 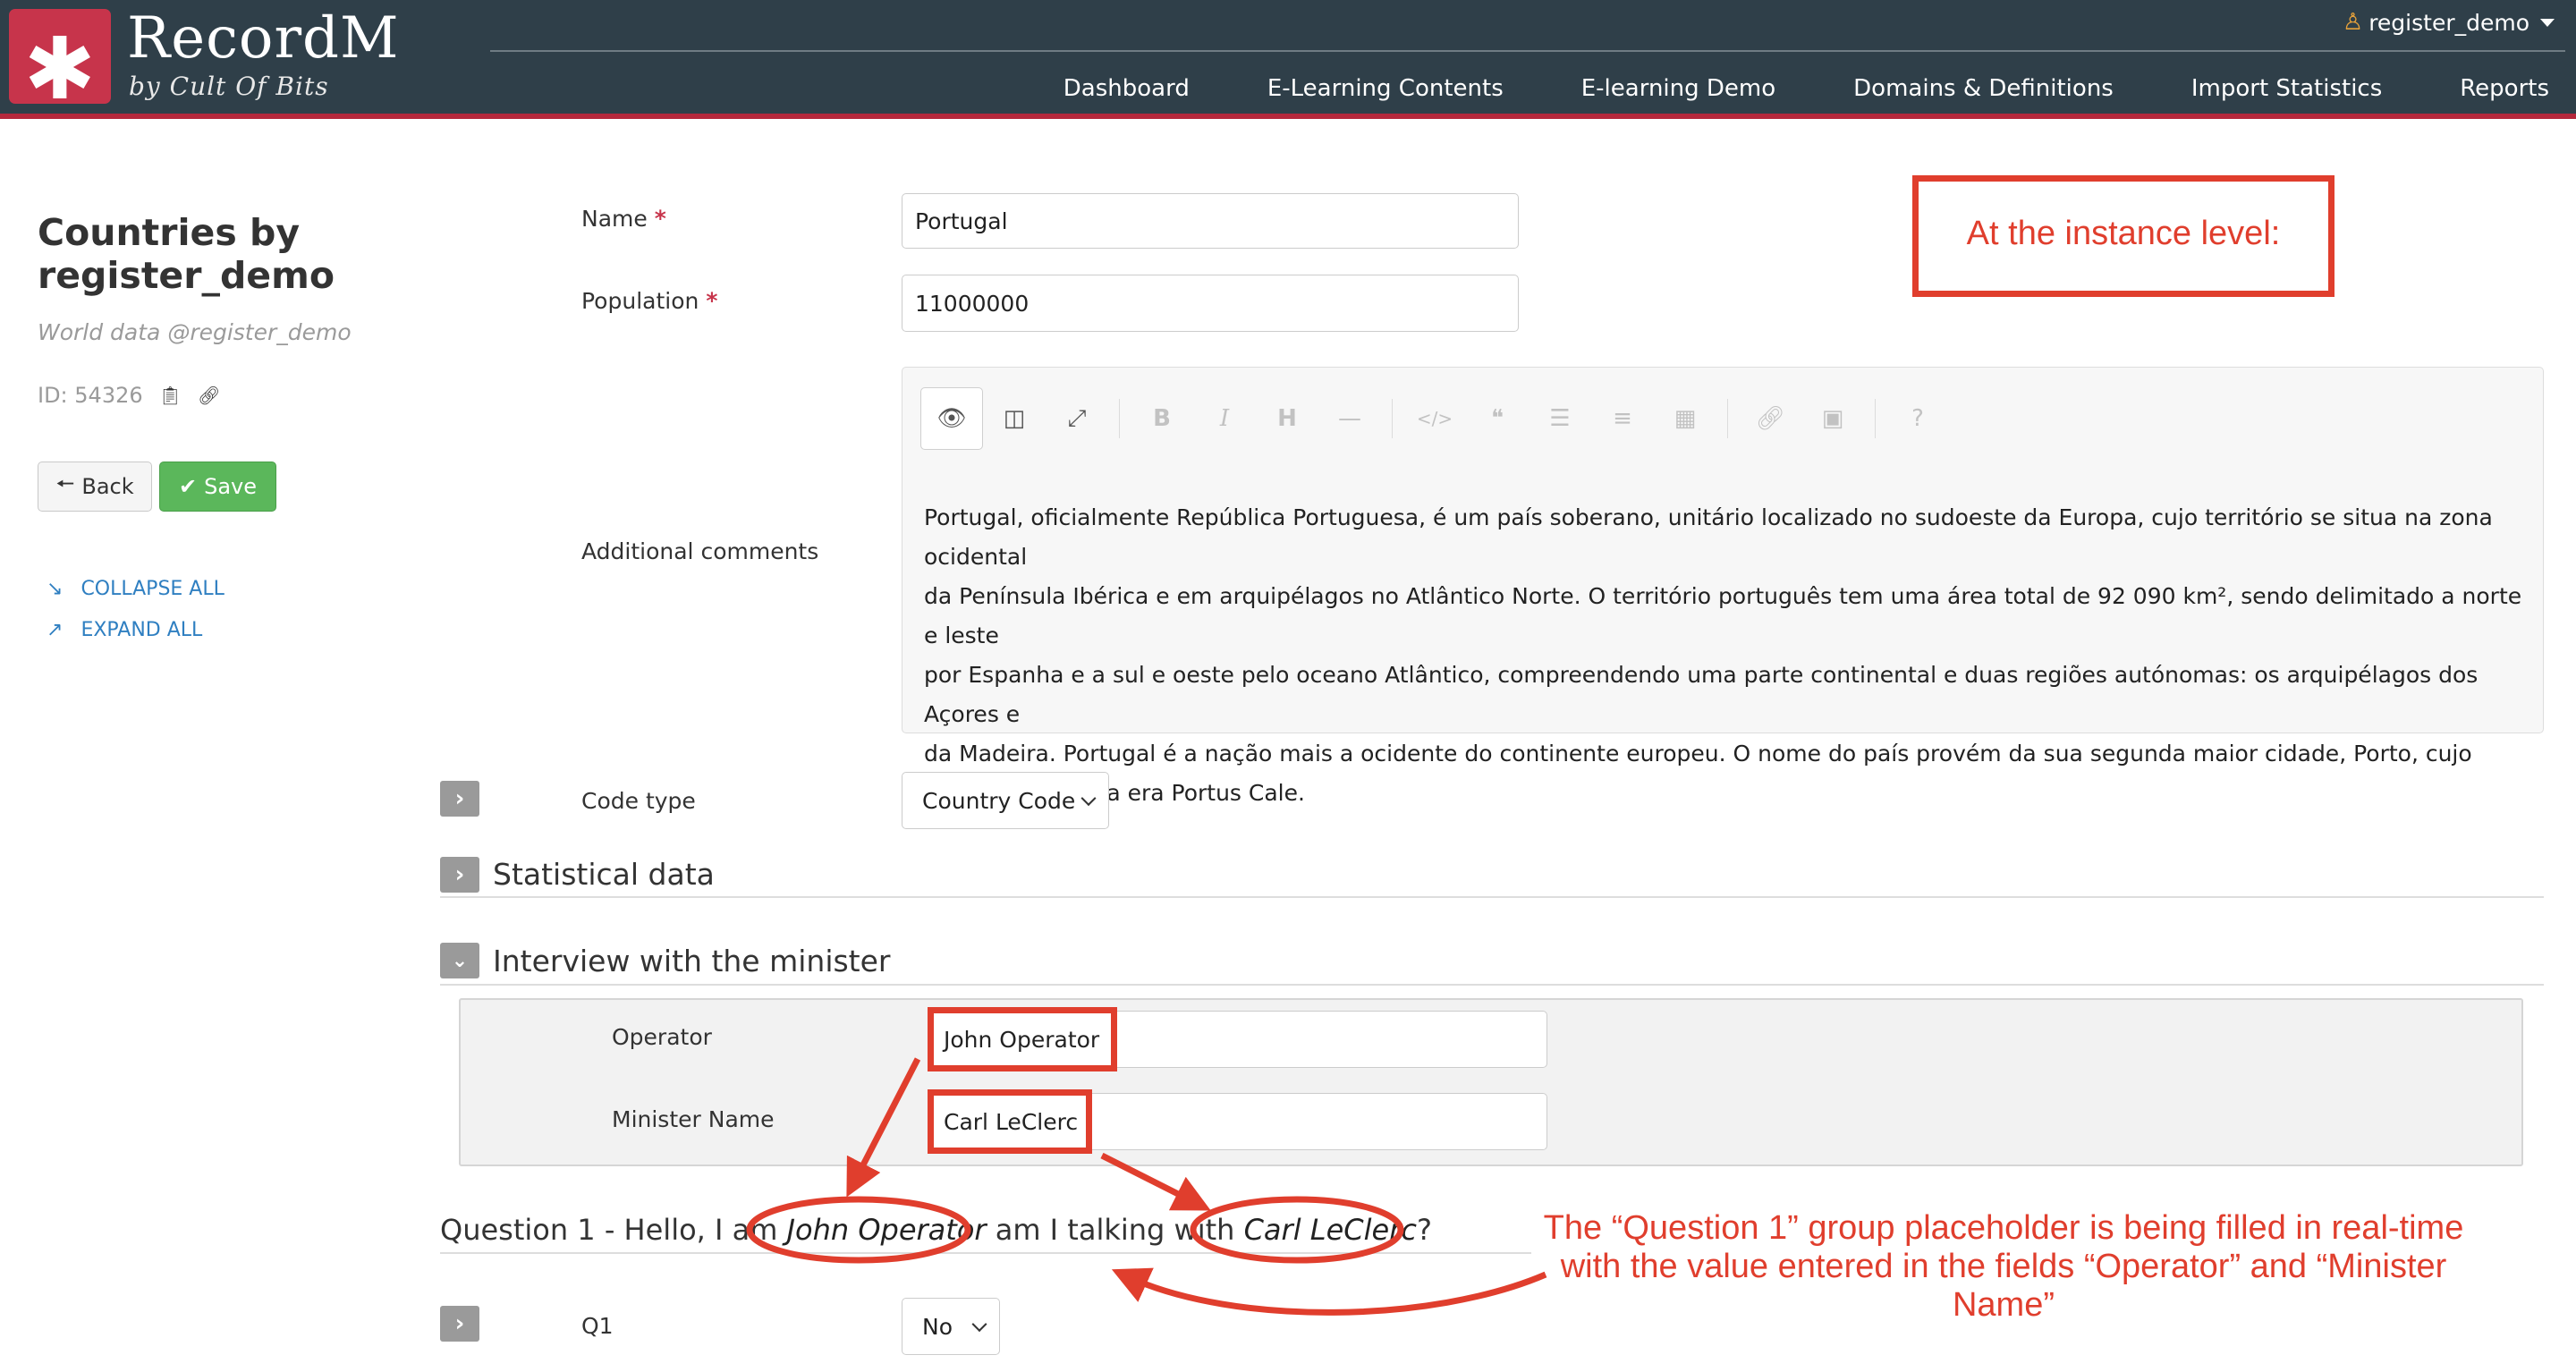 I want to click on operator-placeholder-ellipse, so click(x=858, y=1230).